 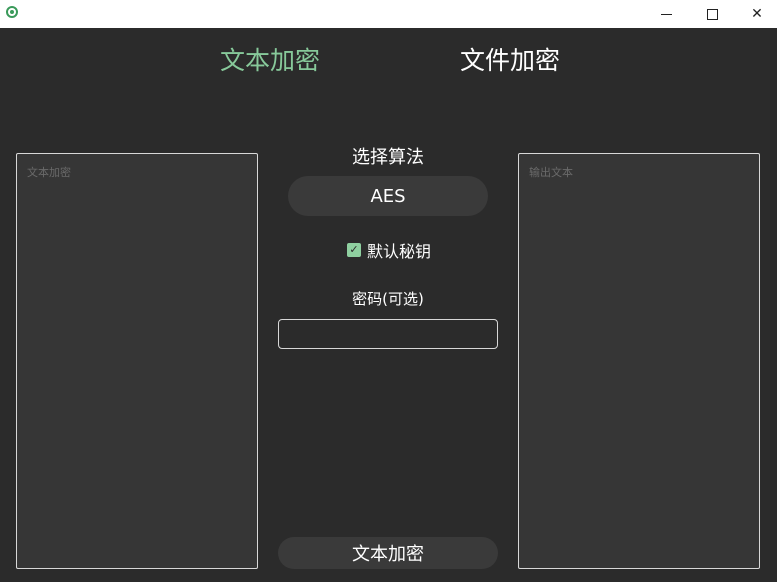 I want to click on default-key-checkbox: ✓, so click(x=354, y=250).